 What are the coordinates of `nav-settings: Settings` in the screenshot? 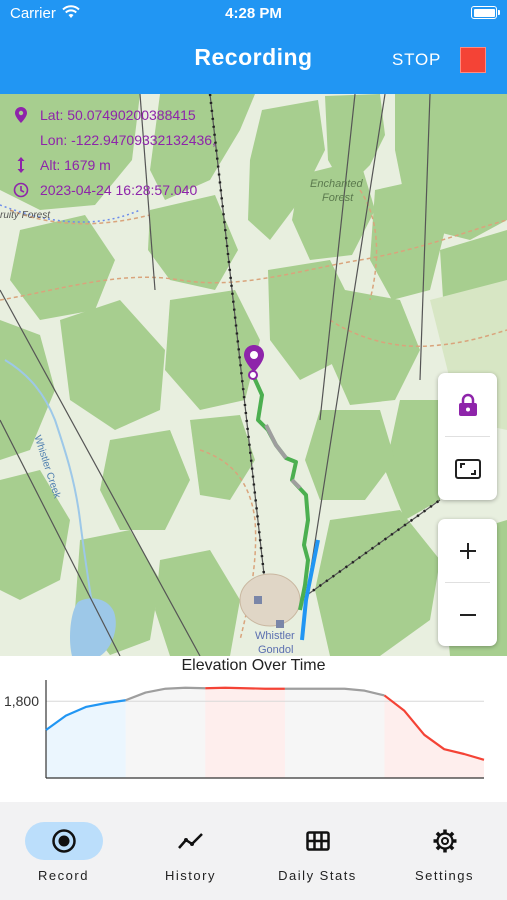 It's located at (444, 851).